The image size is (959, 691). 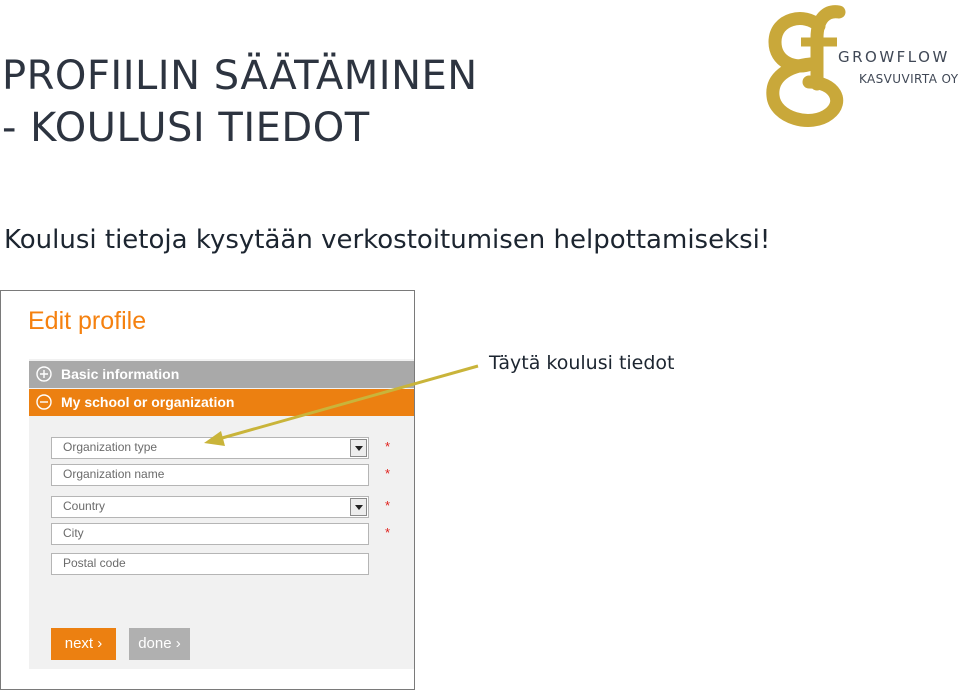 What do you see at coordinates (87, 321) in the screenshot?
I see `edit-profile-heading: Edit profile` at bounding box center [87, 321].